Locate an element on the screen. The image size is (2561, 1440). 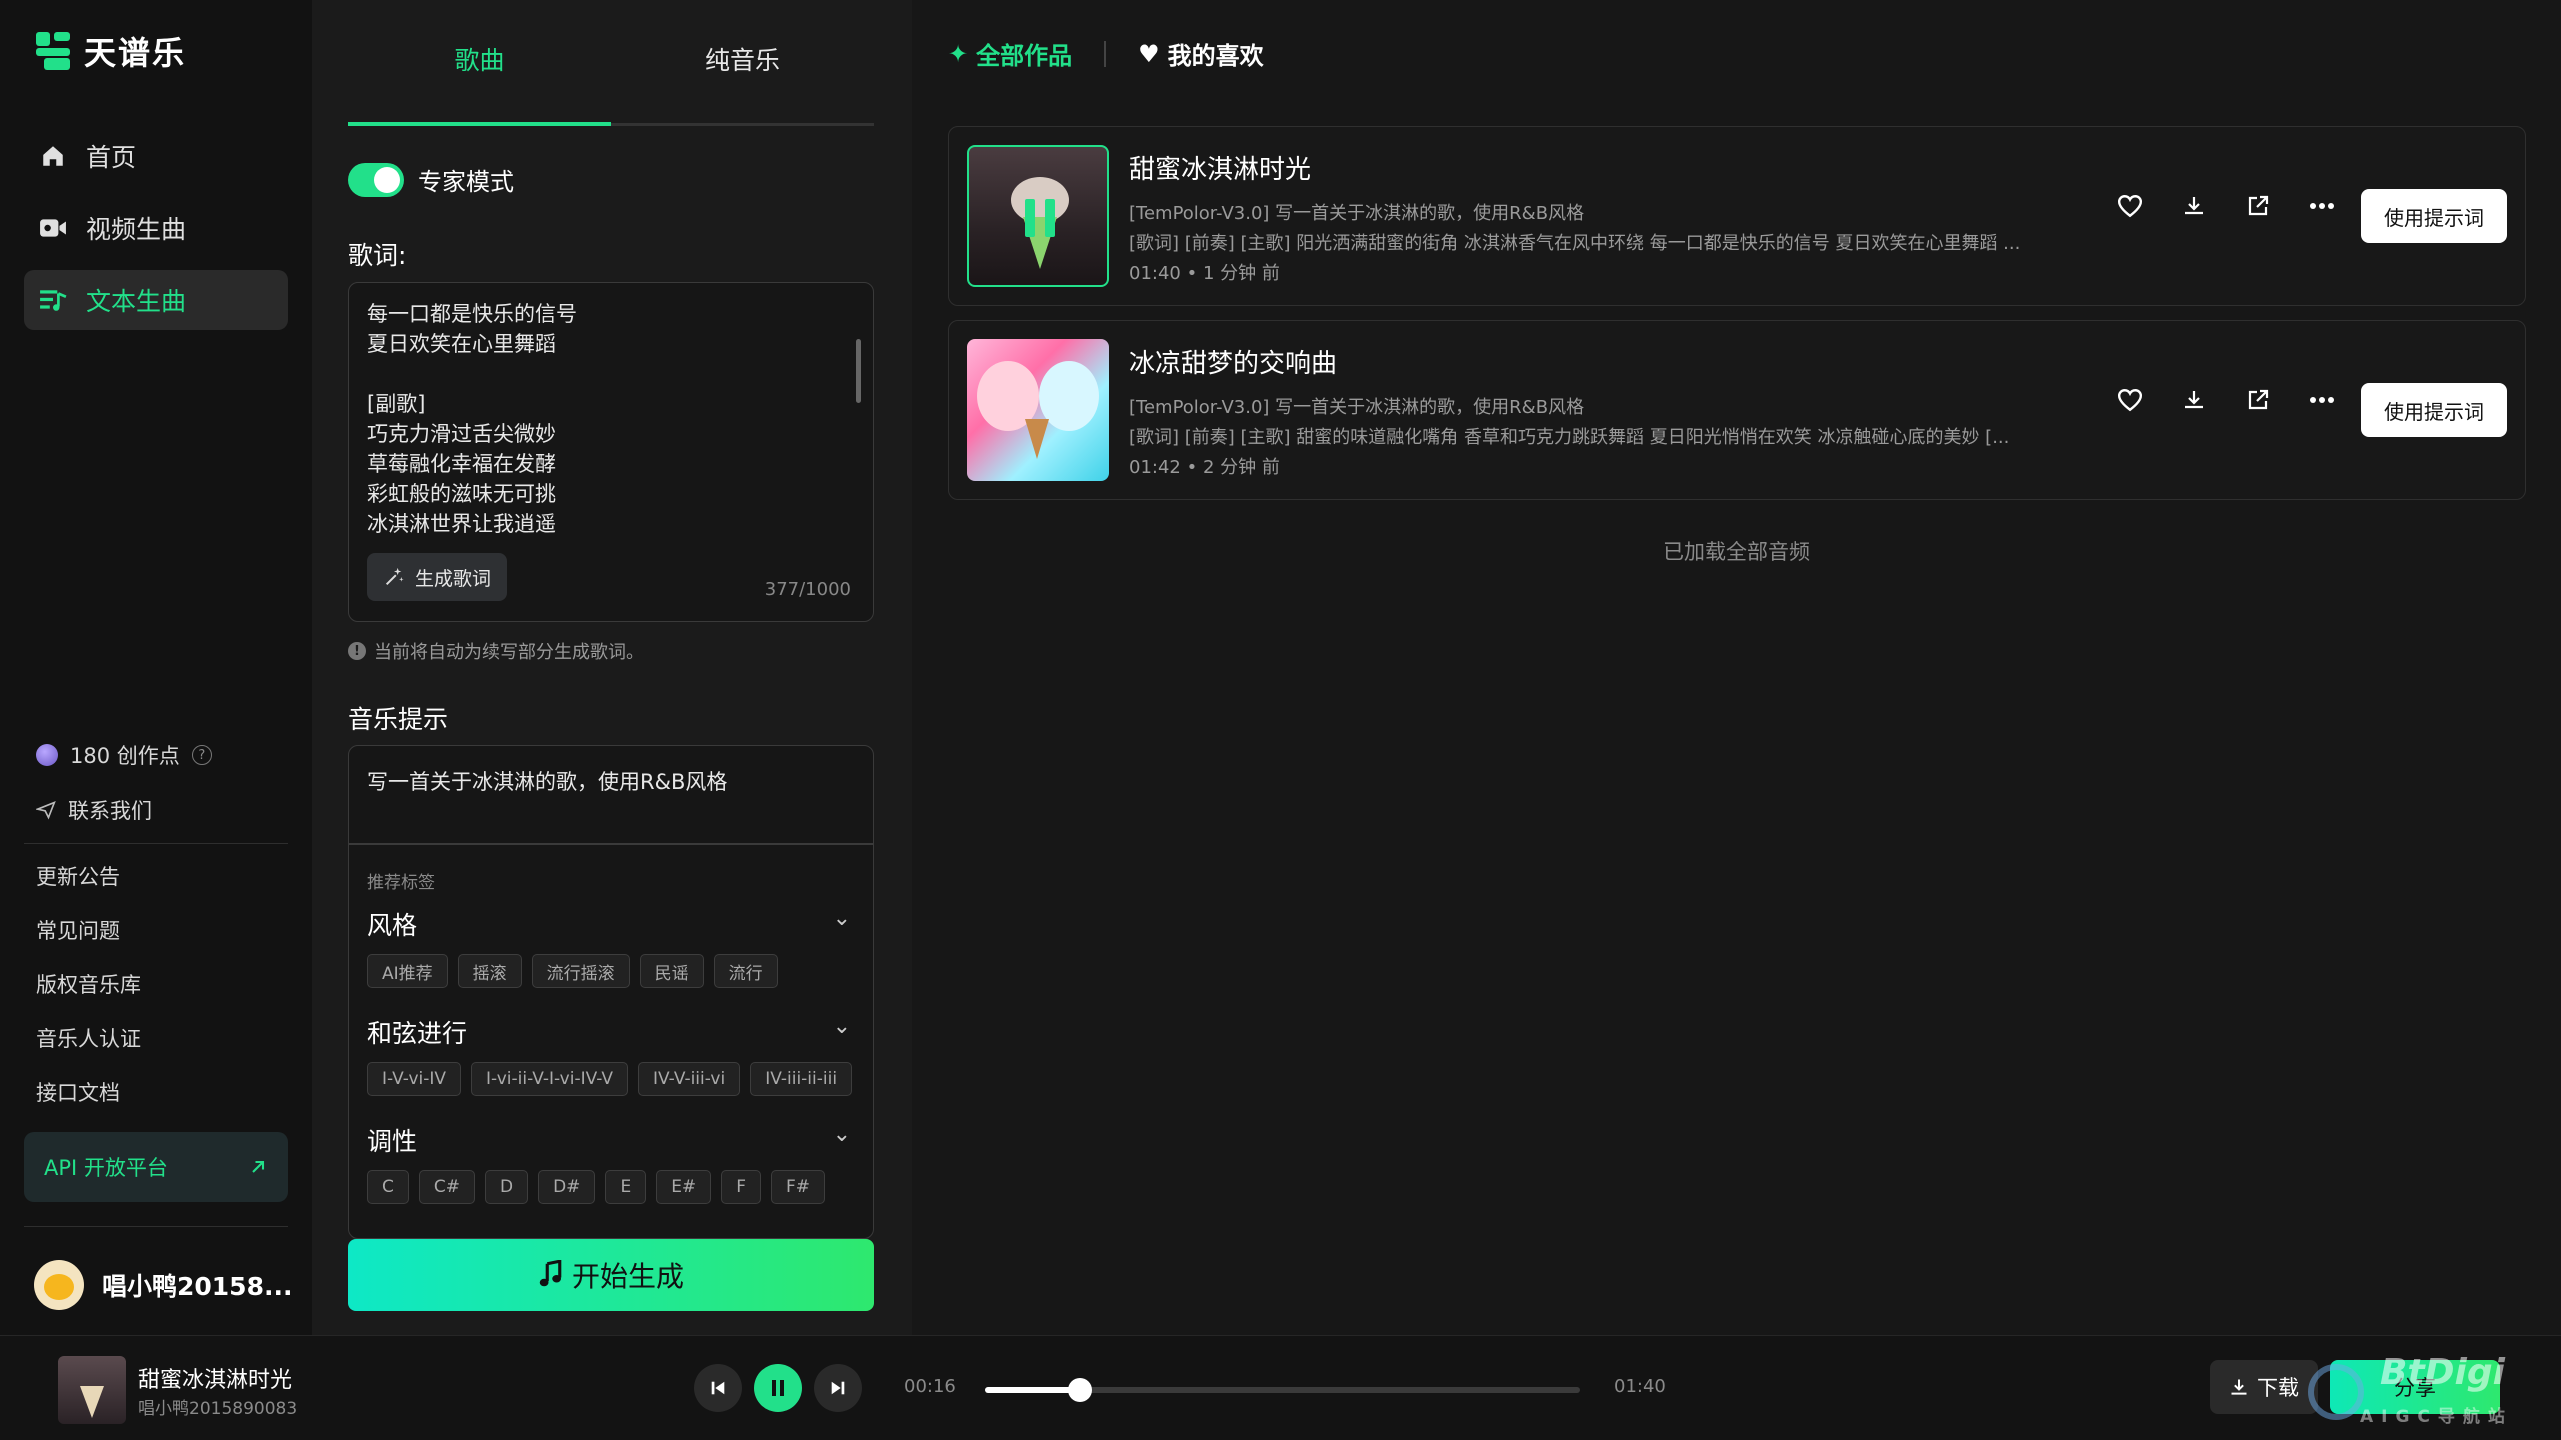
credits-counter: 180 创作点 ? is located at coordinates (124, 755).